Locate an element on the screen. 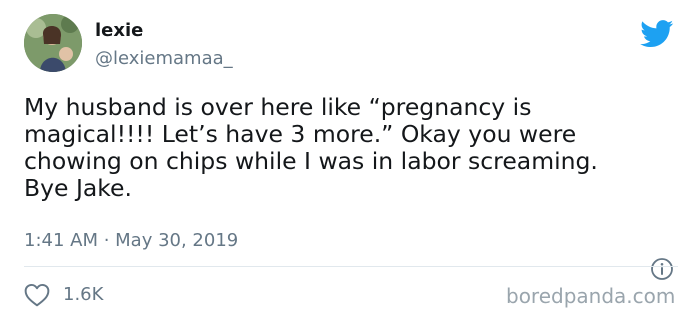 The width and height of the screenshot is (700, 319). avatar-photo is located at coordinates (53, 43).